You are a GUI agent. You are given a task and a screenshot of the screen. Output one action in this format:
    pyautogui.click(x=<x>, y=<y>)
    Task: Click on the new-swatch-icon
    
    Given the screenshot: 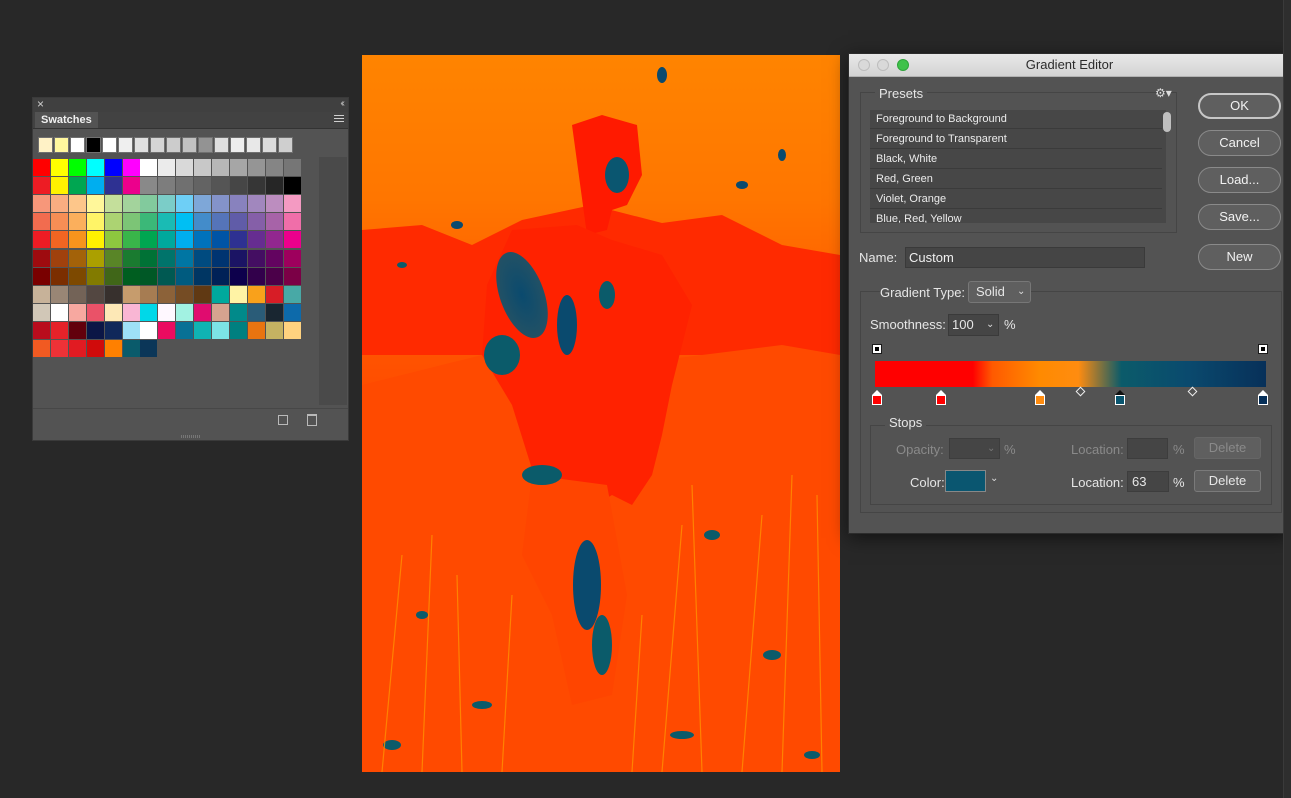 What is the action you would take?
    pyautogui.click(x=283, y=420)
    